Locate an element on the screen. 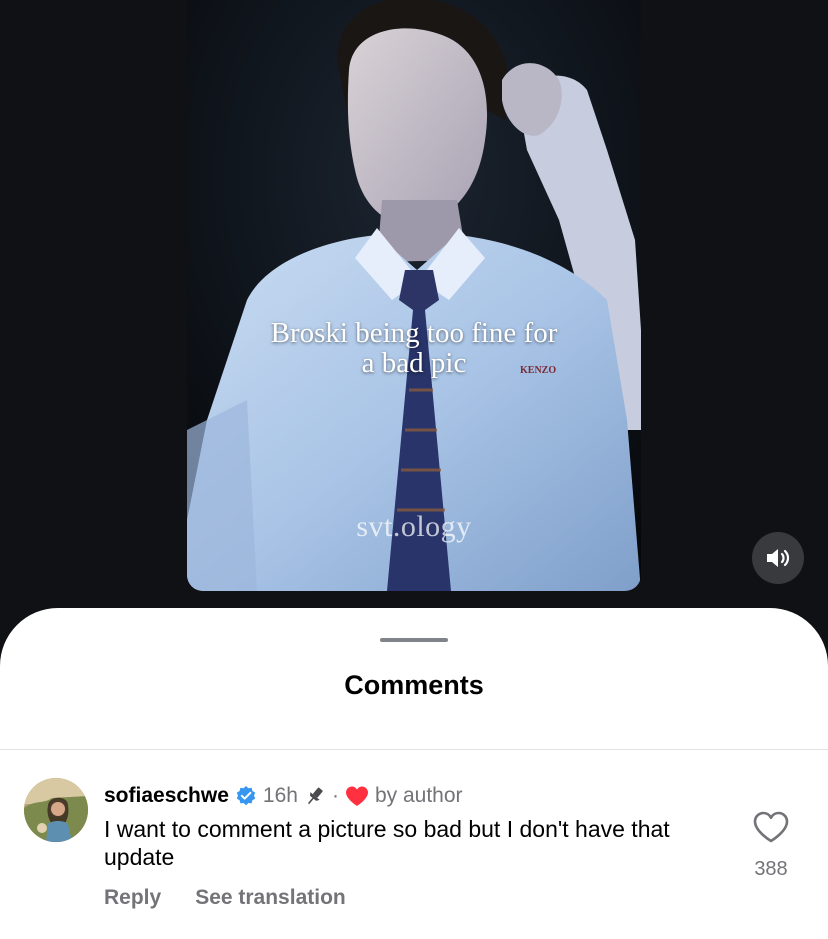  comment-actions: Reply See translation is located at coordinates (225, 898).